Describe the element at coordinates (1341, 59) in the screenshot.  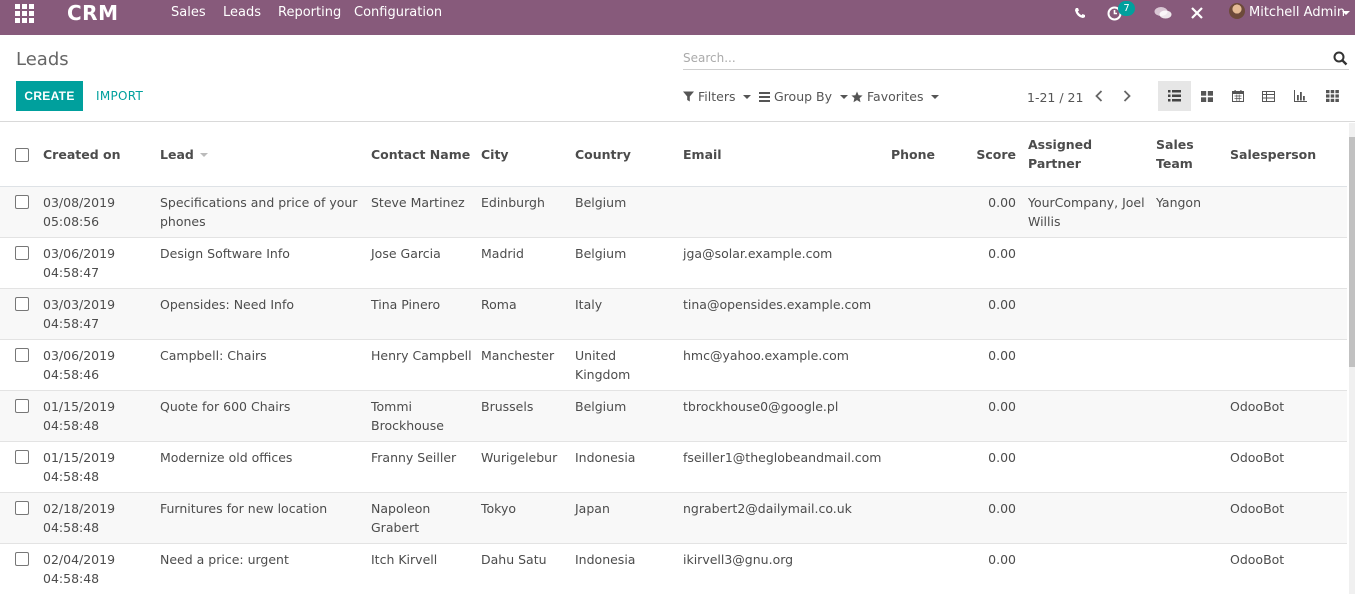
I see `search-icon` at that location.